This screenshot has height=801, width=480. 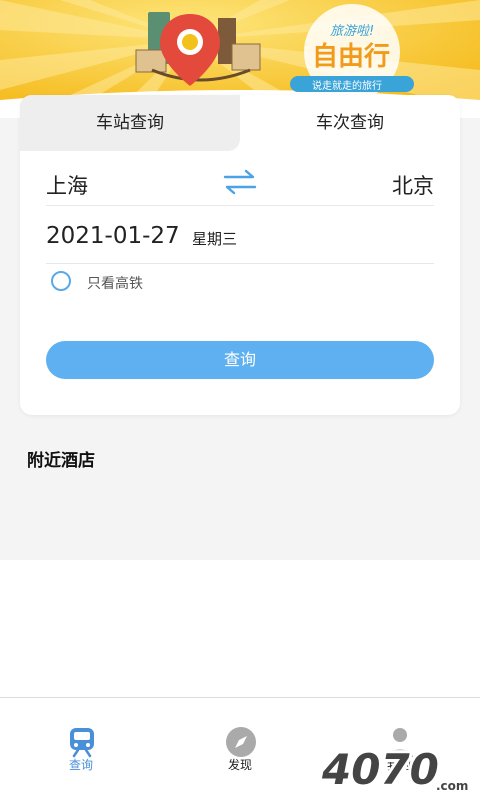 I want to click on nearby-hotels-title: 附近酒店, so click(x=61, y=461).